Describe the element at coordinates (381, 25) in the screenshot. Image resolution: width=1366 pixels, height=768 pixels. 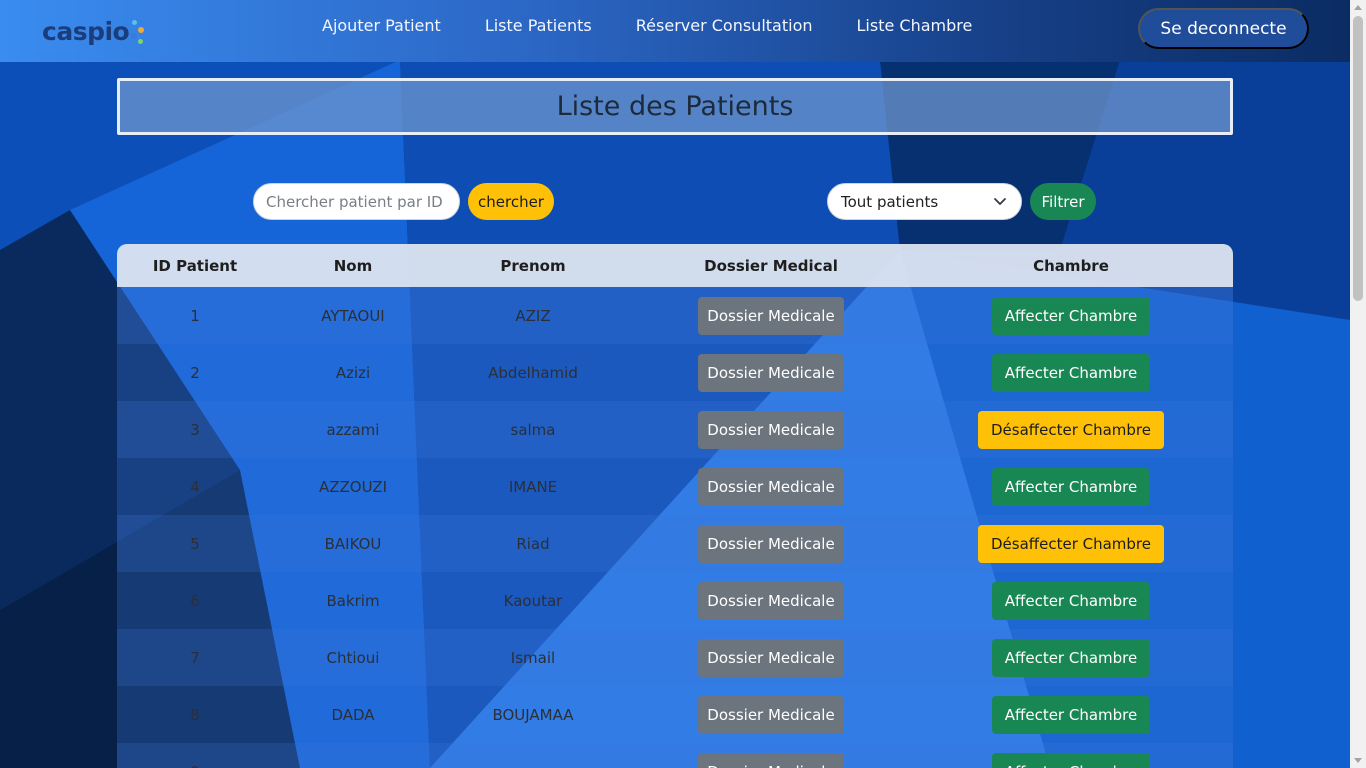
I see `nav-link-ajouter-patient: Ajouter Patient` at that location.